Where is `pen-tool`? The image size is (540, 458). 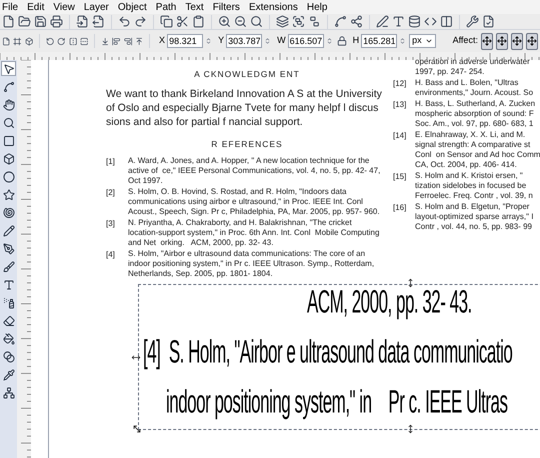 pen-tool is located at coordinates (8, 248).